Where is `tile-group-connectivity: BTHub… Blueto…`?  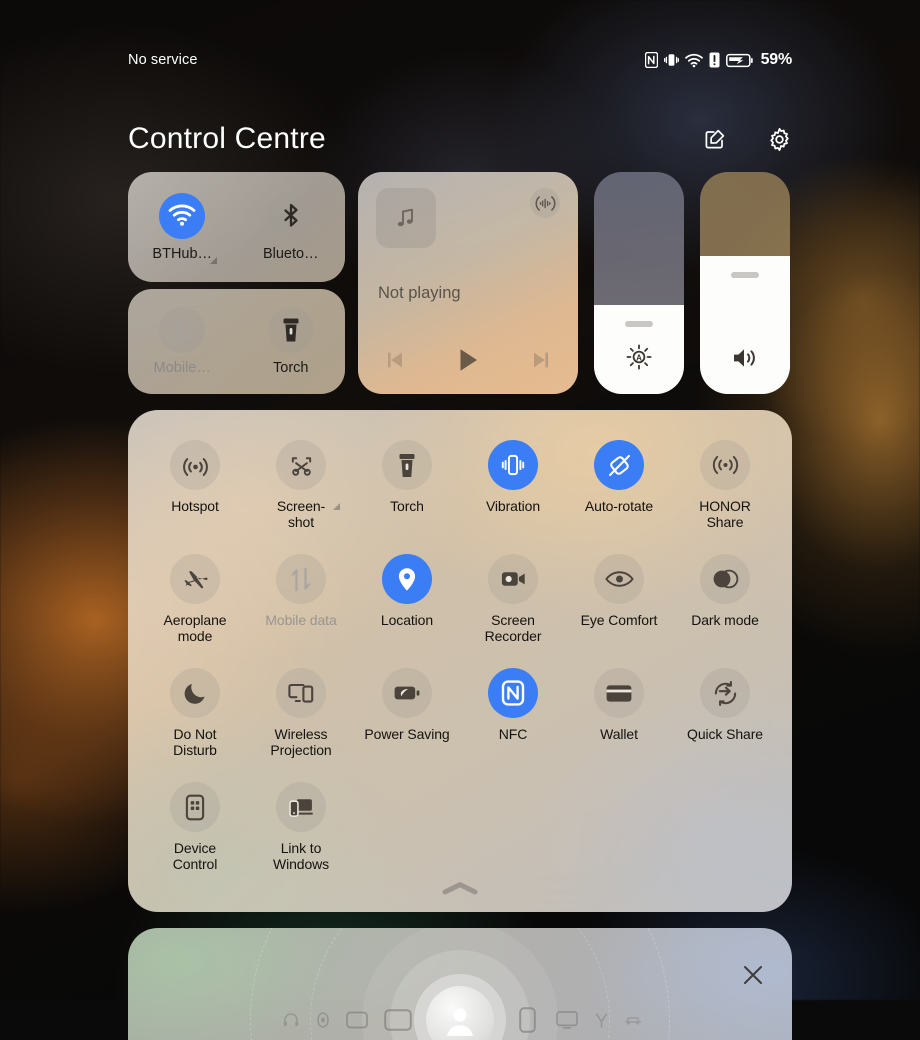
tile-group-connectivity: BTHub… Blueto… is located at coordinates (236, 227).